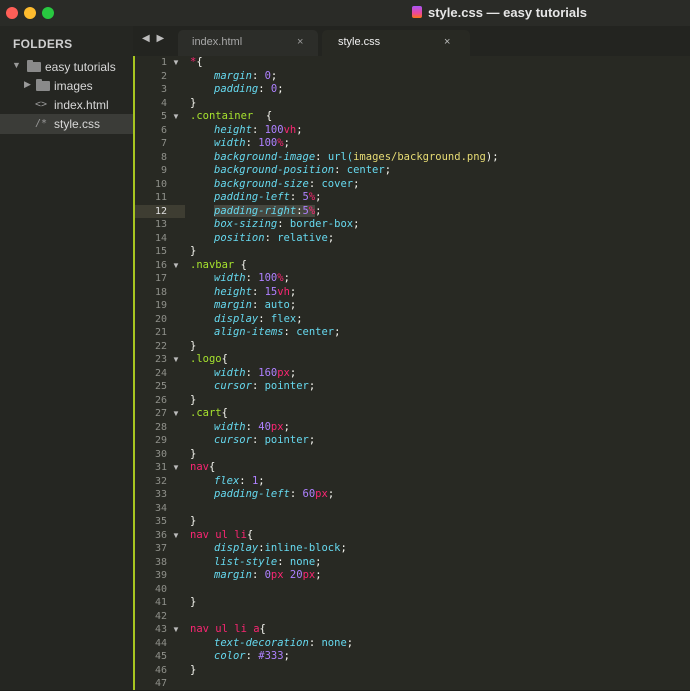 This screenshot has width=690, height=691. Describe the element at coordinates (412, 117) in the screenshot. I see `code-line: 5 ▼ .container {` at that location.